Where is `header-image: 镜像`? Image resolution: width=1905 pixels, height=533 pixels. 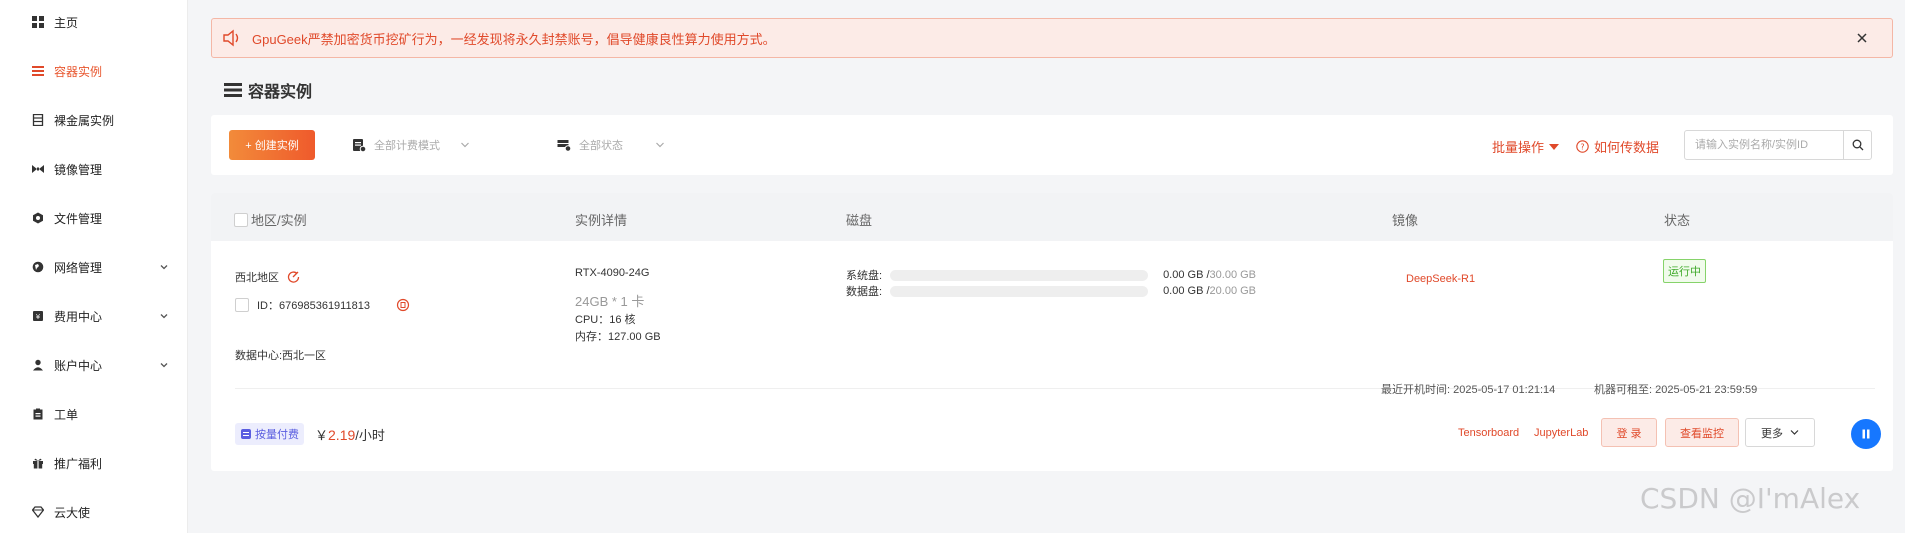
header-image: 镜像 is located at coordinates (1405, 220).